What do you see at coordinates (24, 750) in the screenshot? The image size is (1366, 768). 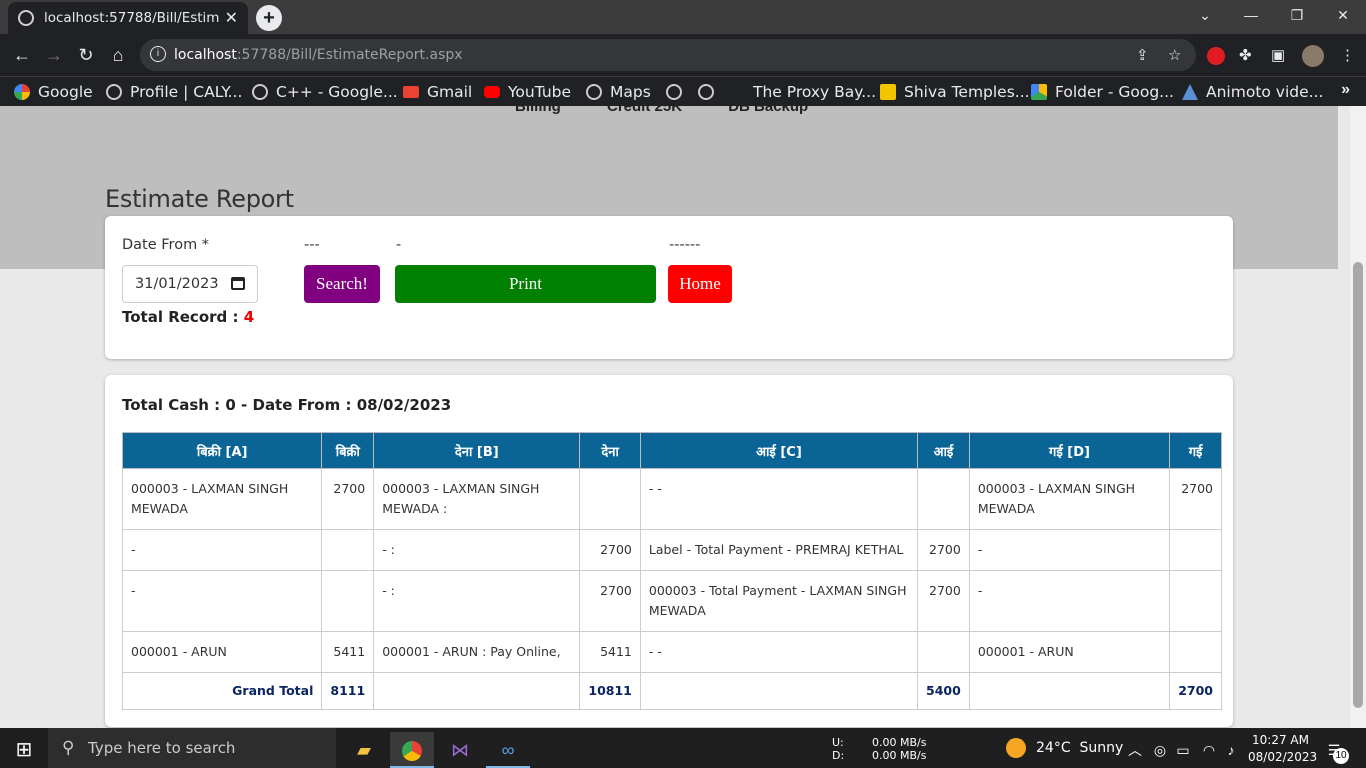 I see `start-windows-icon: ⊞` at bounding box center [24, 750].